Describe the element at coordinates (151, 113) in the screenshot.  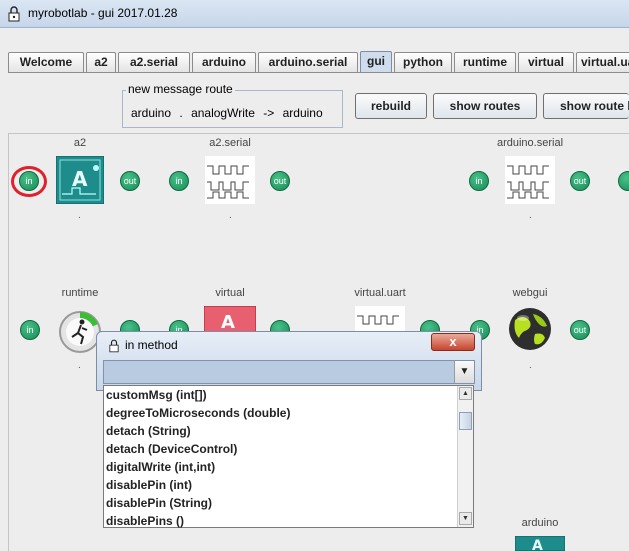
I see `route-source: arduino` at that location.